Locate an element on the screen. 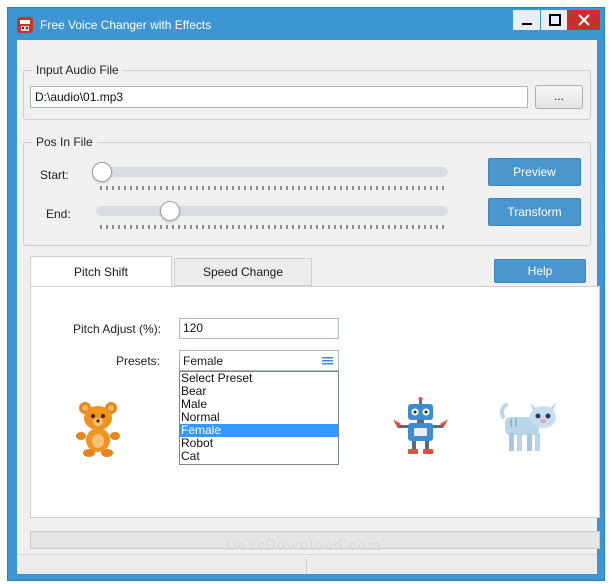  watermark-text: GearDownload.com is located at coordinates (304, 546).